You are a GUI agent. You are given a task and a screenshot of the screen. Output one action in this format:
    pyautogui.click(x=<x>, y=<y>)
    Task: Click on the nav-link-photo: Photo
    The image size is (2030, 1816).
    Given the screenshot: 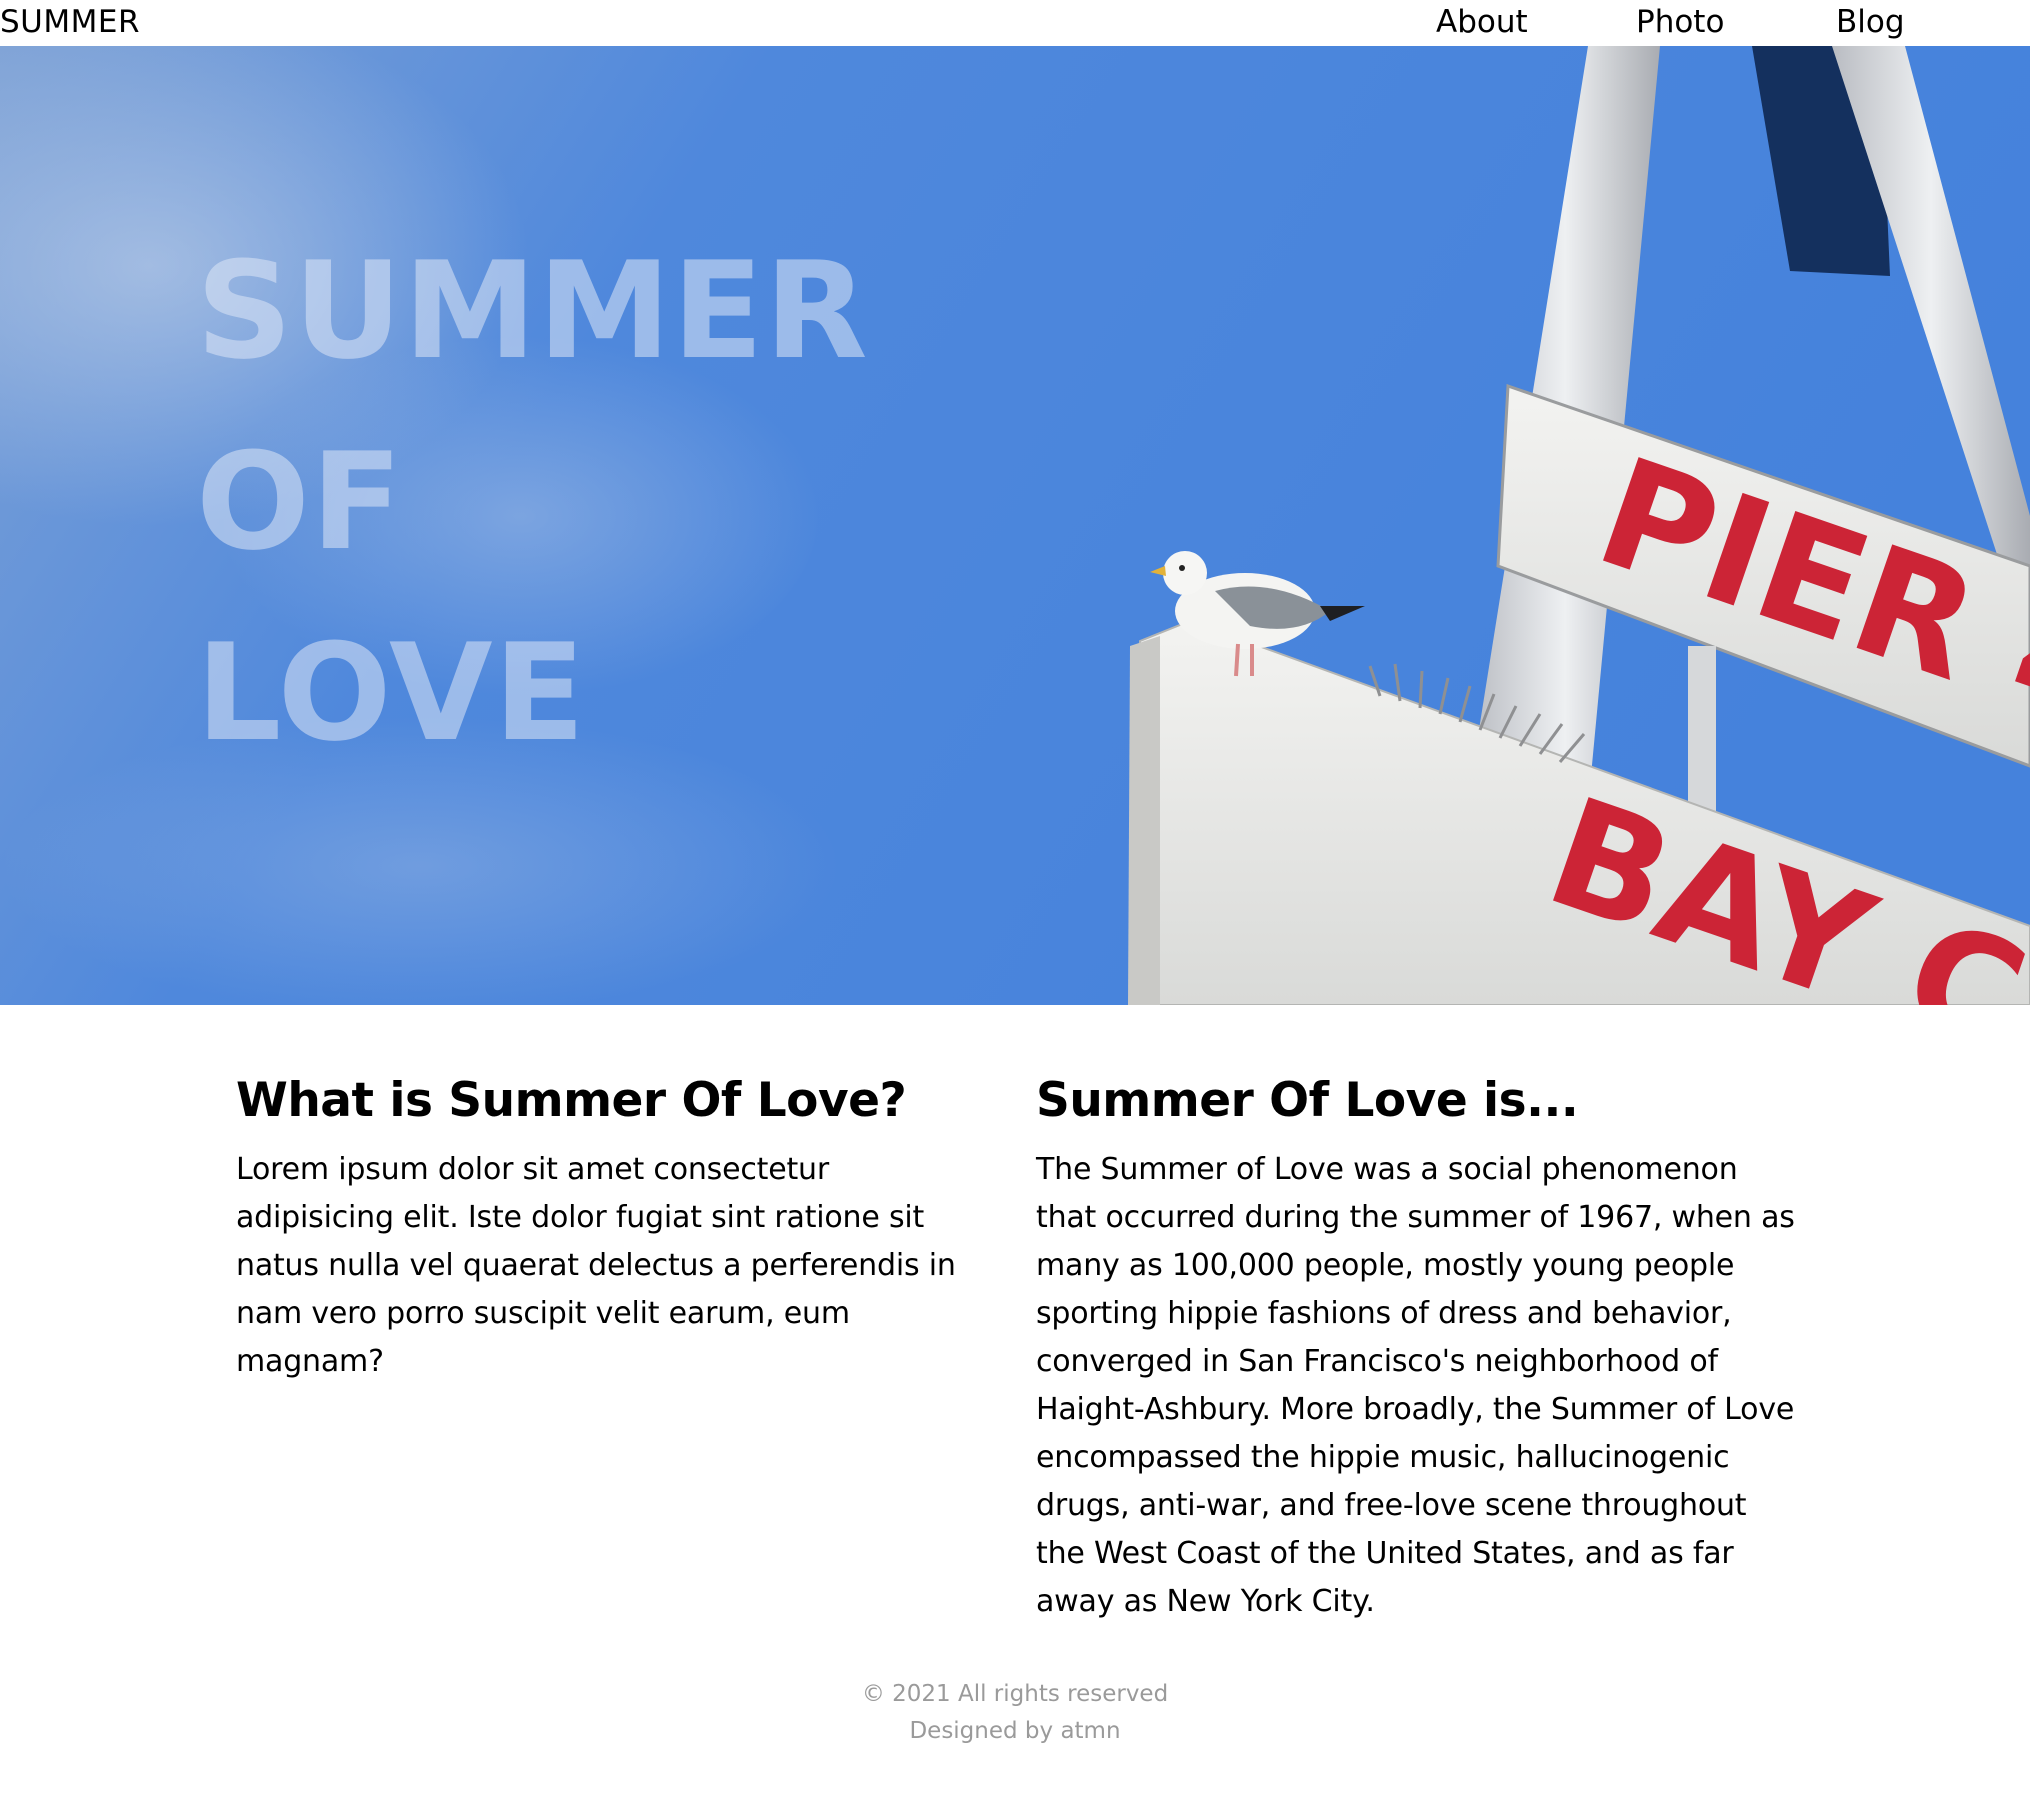 What is the action you would take?
    pyautogui.click(x=1680, y=22)
    